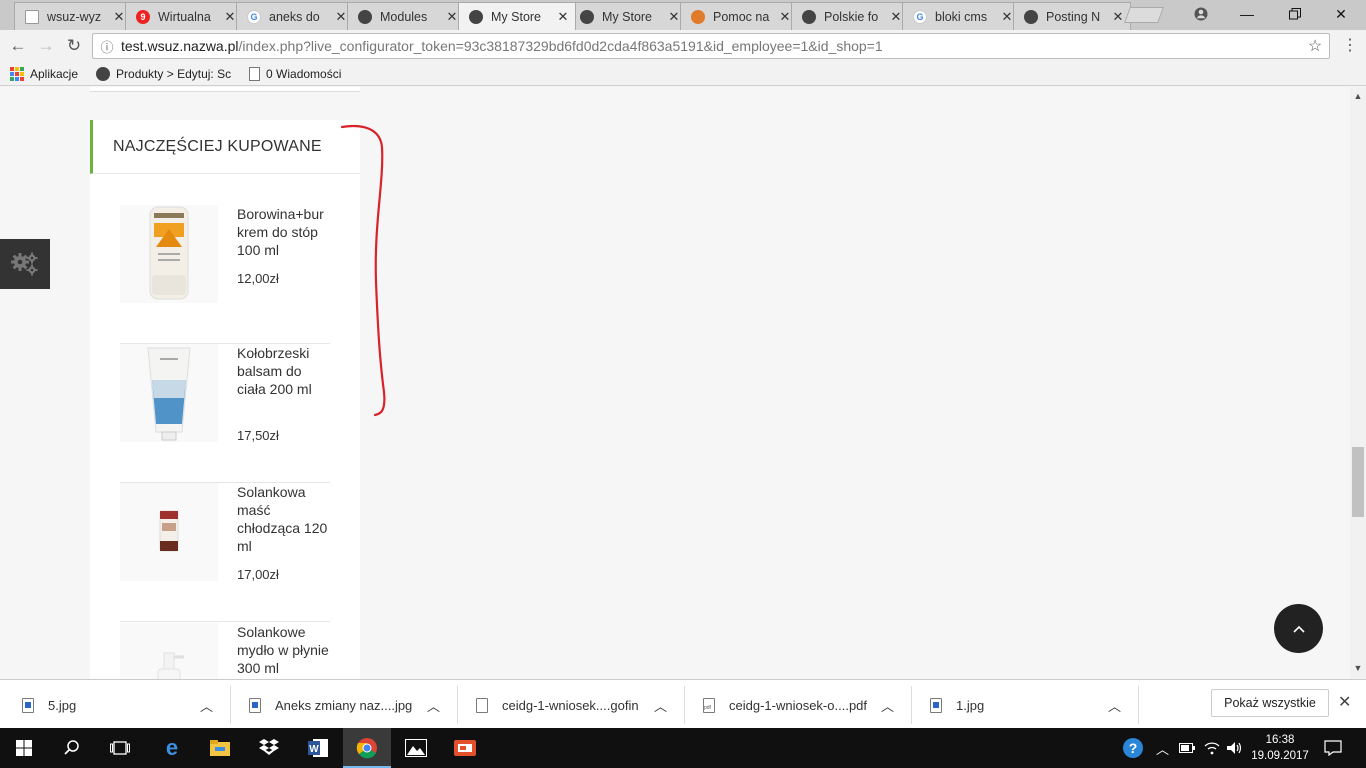  Describe the element at coordinates (517, 16) in the screenshot. I see `tab-my-store-active: My Store ✕` at that location.